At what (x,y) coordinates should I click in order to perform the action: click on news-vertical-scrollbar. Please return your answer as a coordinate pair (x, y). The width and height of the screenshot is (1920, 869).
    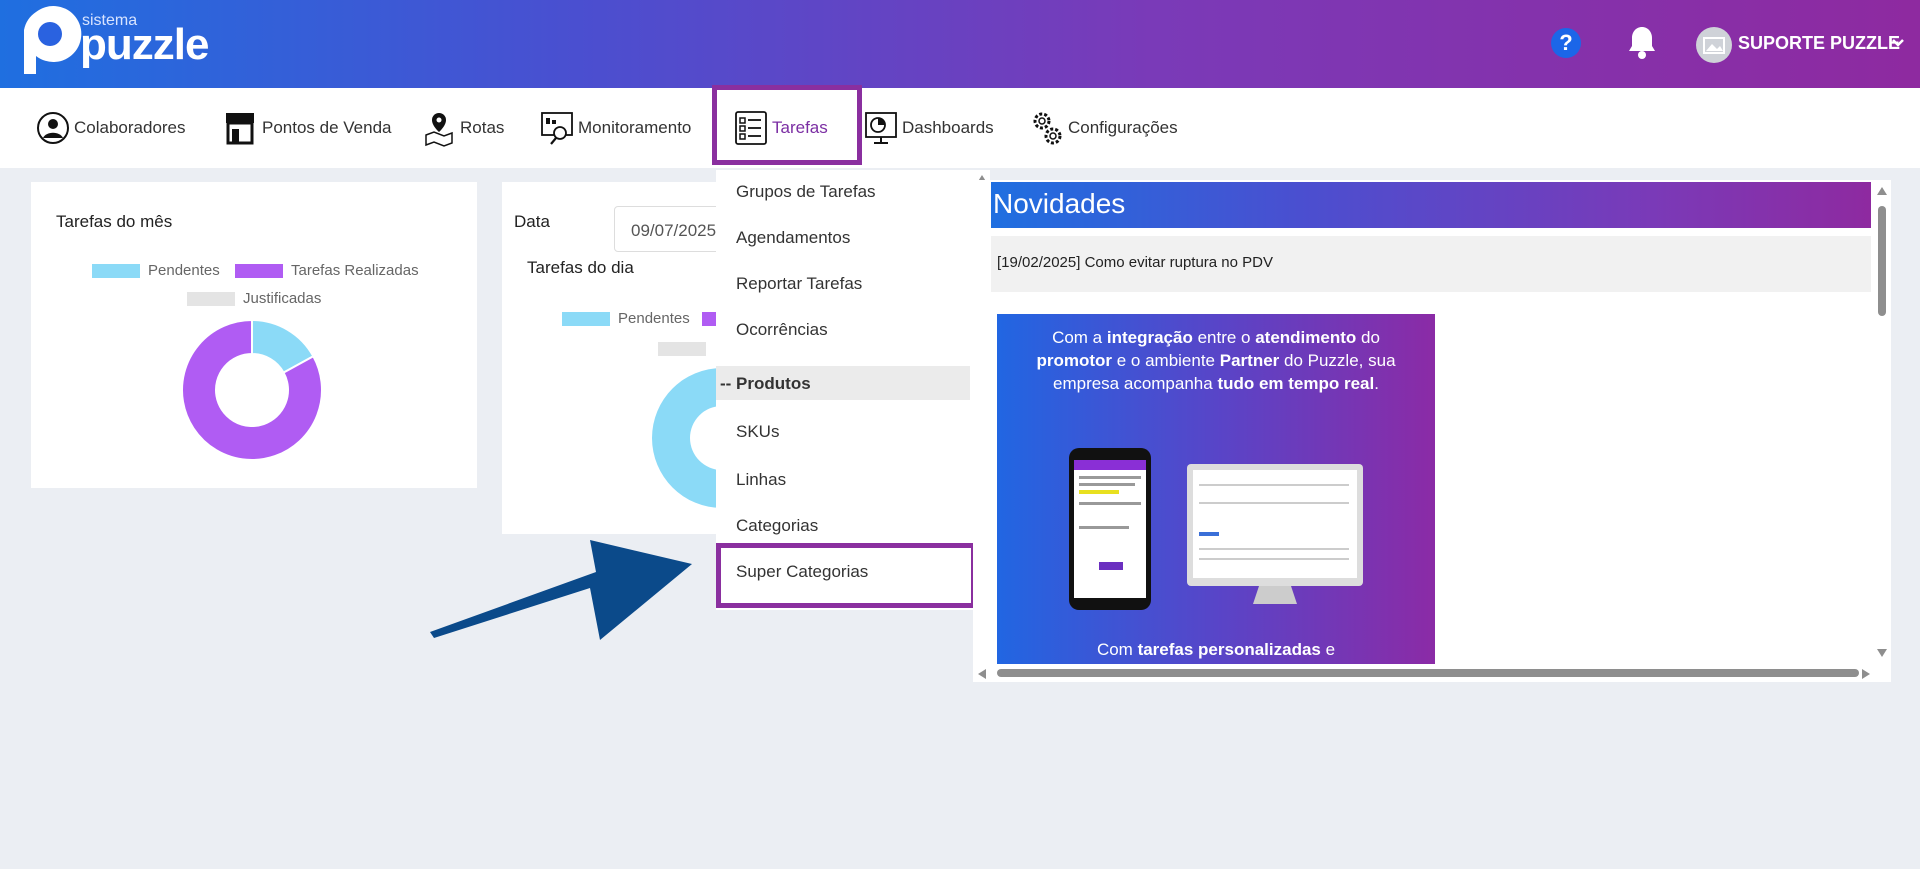
    Looking at the image, I should click on (1882, 425).